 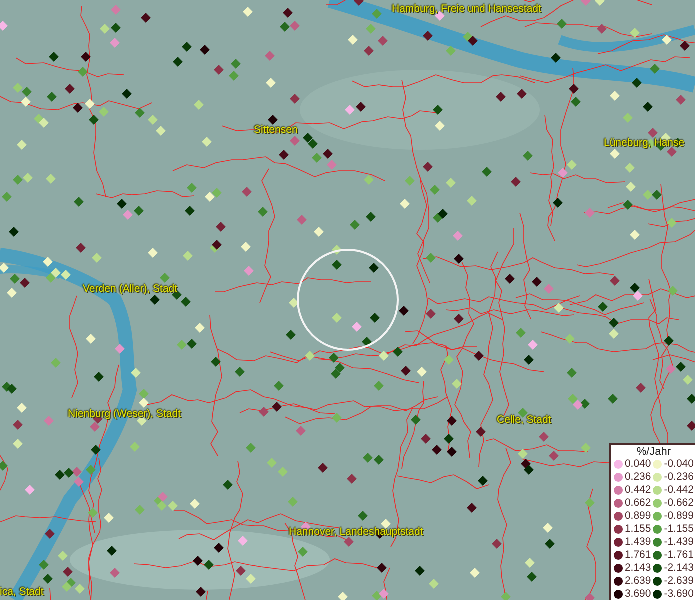 What do you see at coordinates (638, 529) in the screenshot?
I see `legend-value: 1.155` at bounding box center [638, 529].